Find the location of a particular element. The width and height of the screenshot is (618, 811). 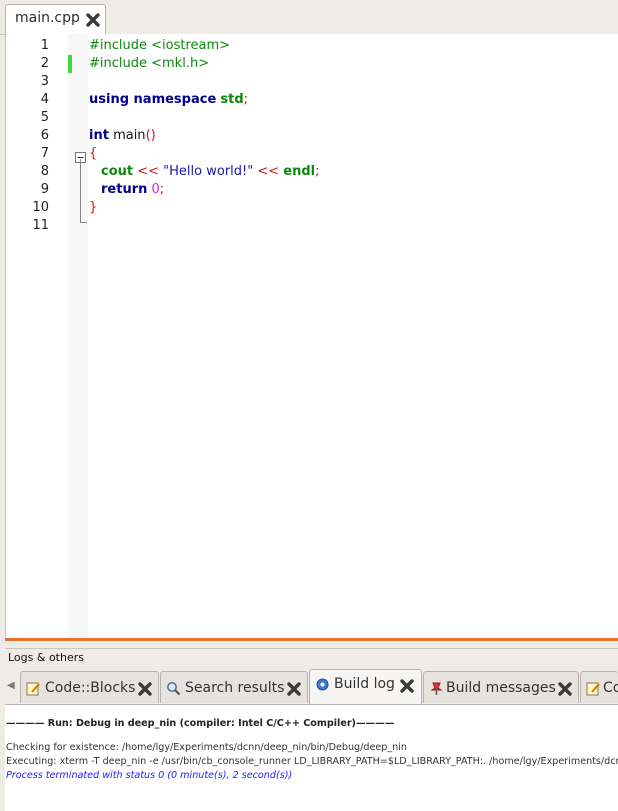

code-line-4: using namespace std; is located at coordinates (168, 99).